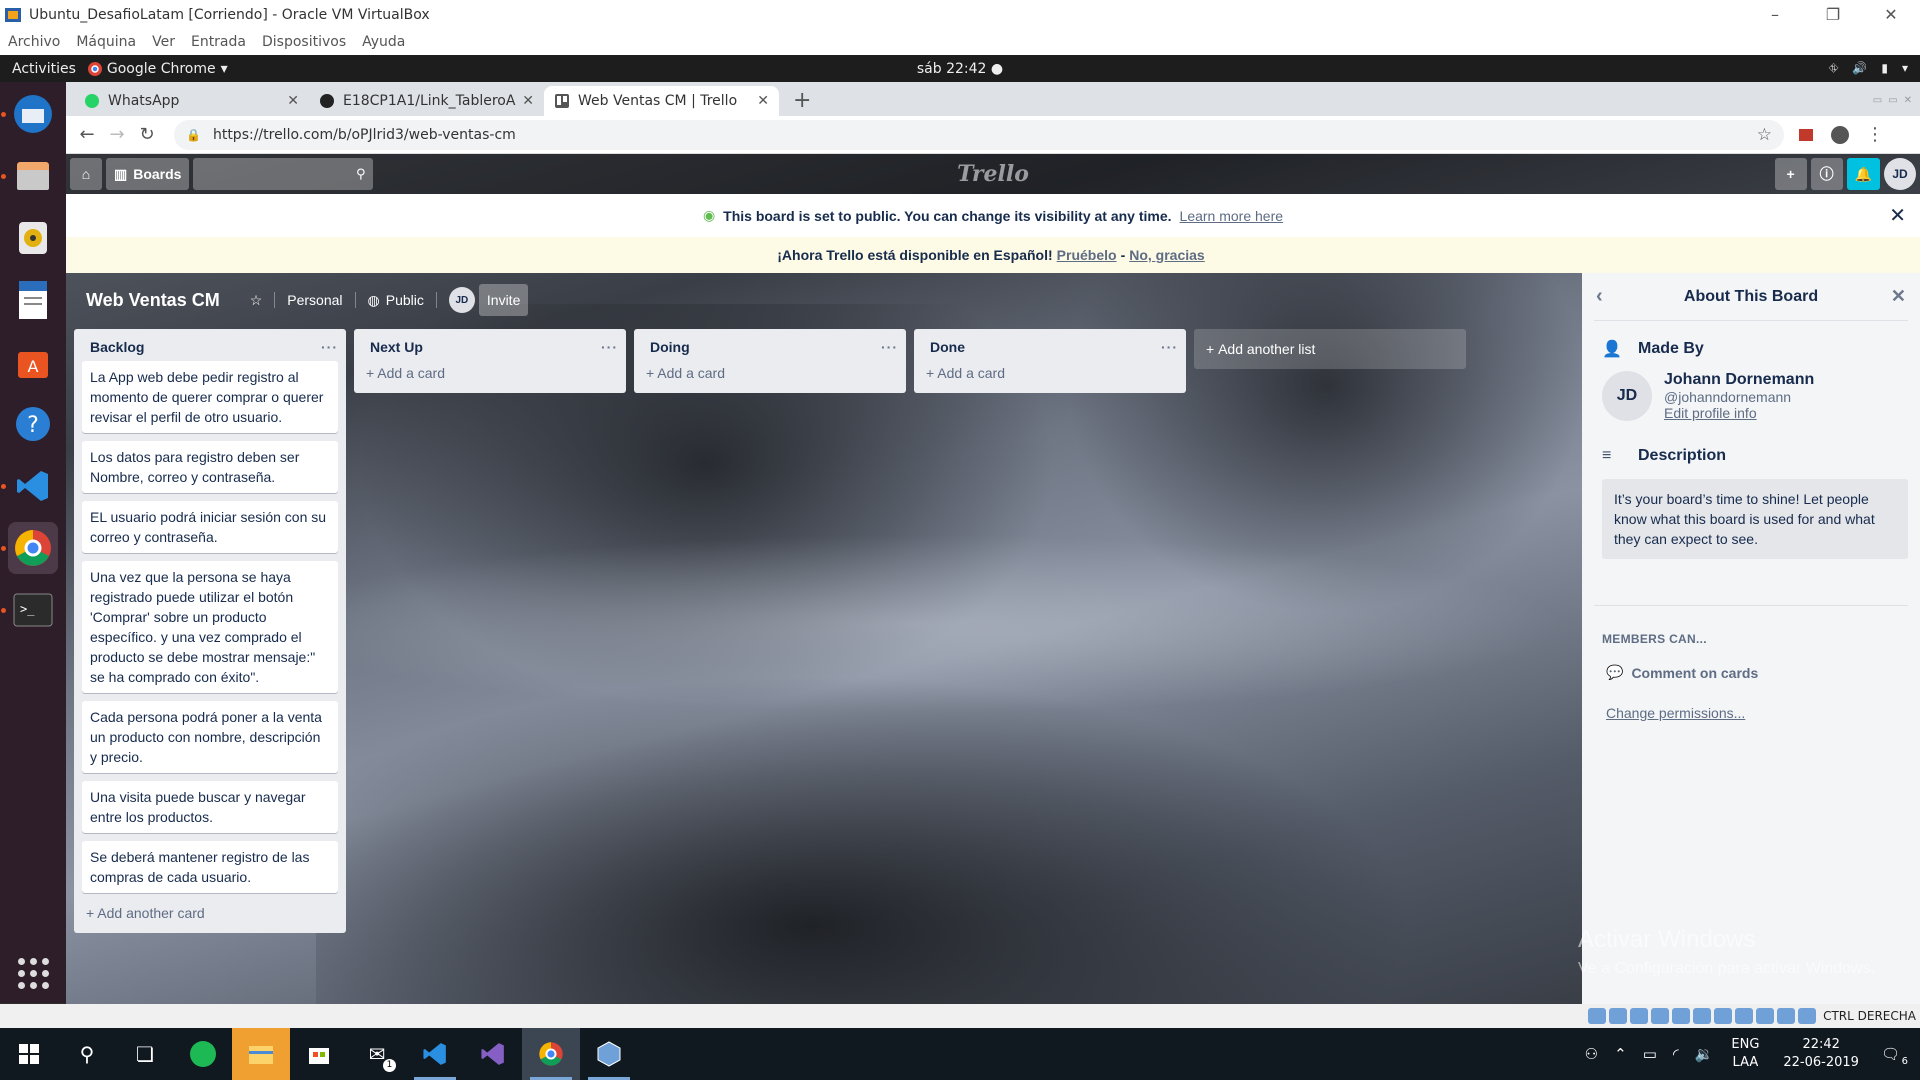  Describe the element at coordinates (503, 300) in the screenshot. I see `invite-button: Invite` at that location.